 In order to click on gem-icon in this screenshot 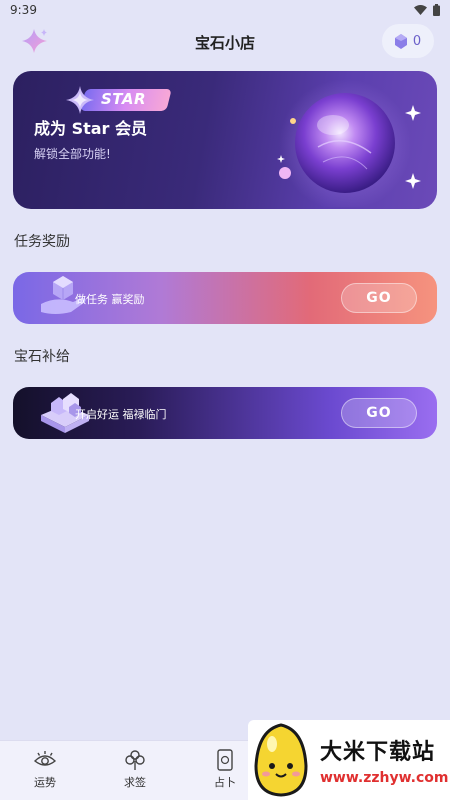, I will do `click(400, 41)`.